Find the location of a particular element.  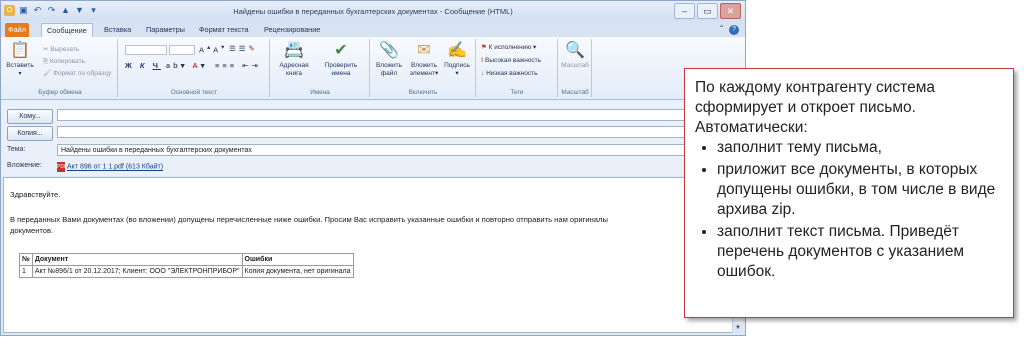

check-names-icon: ✔ is located at coordinates (341, 50).